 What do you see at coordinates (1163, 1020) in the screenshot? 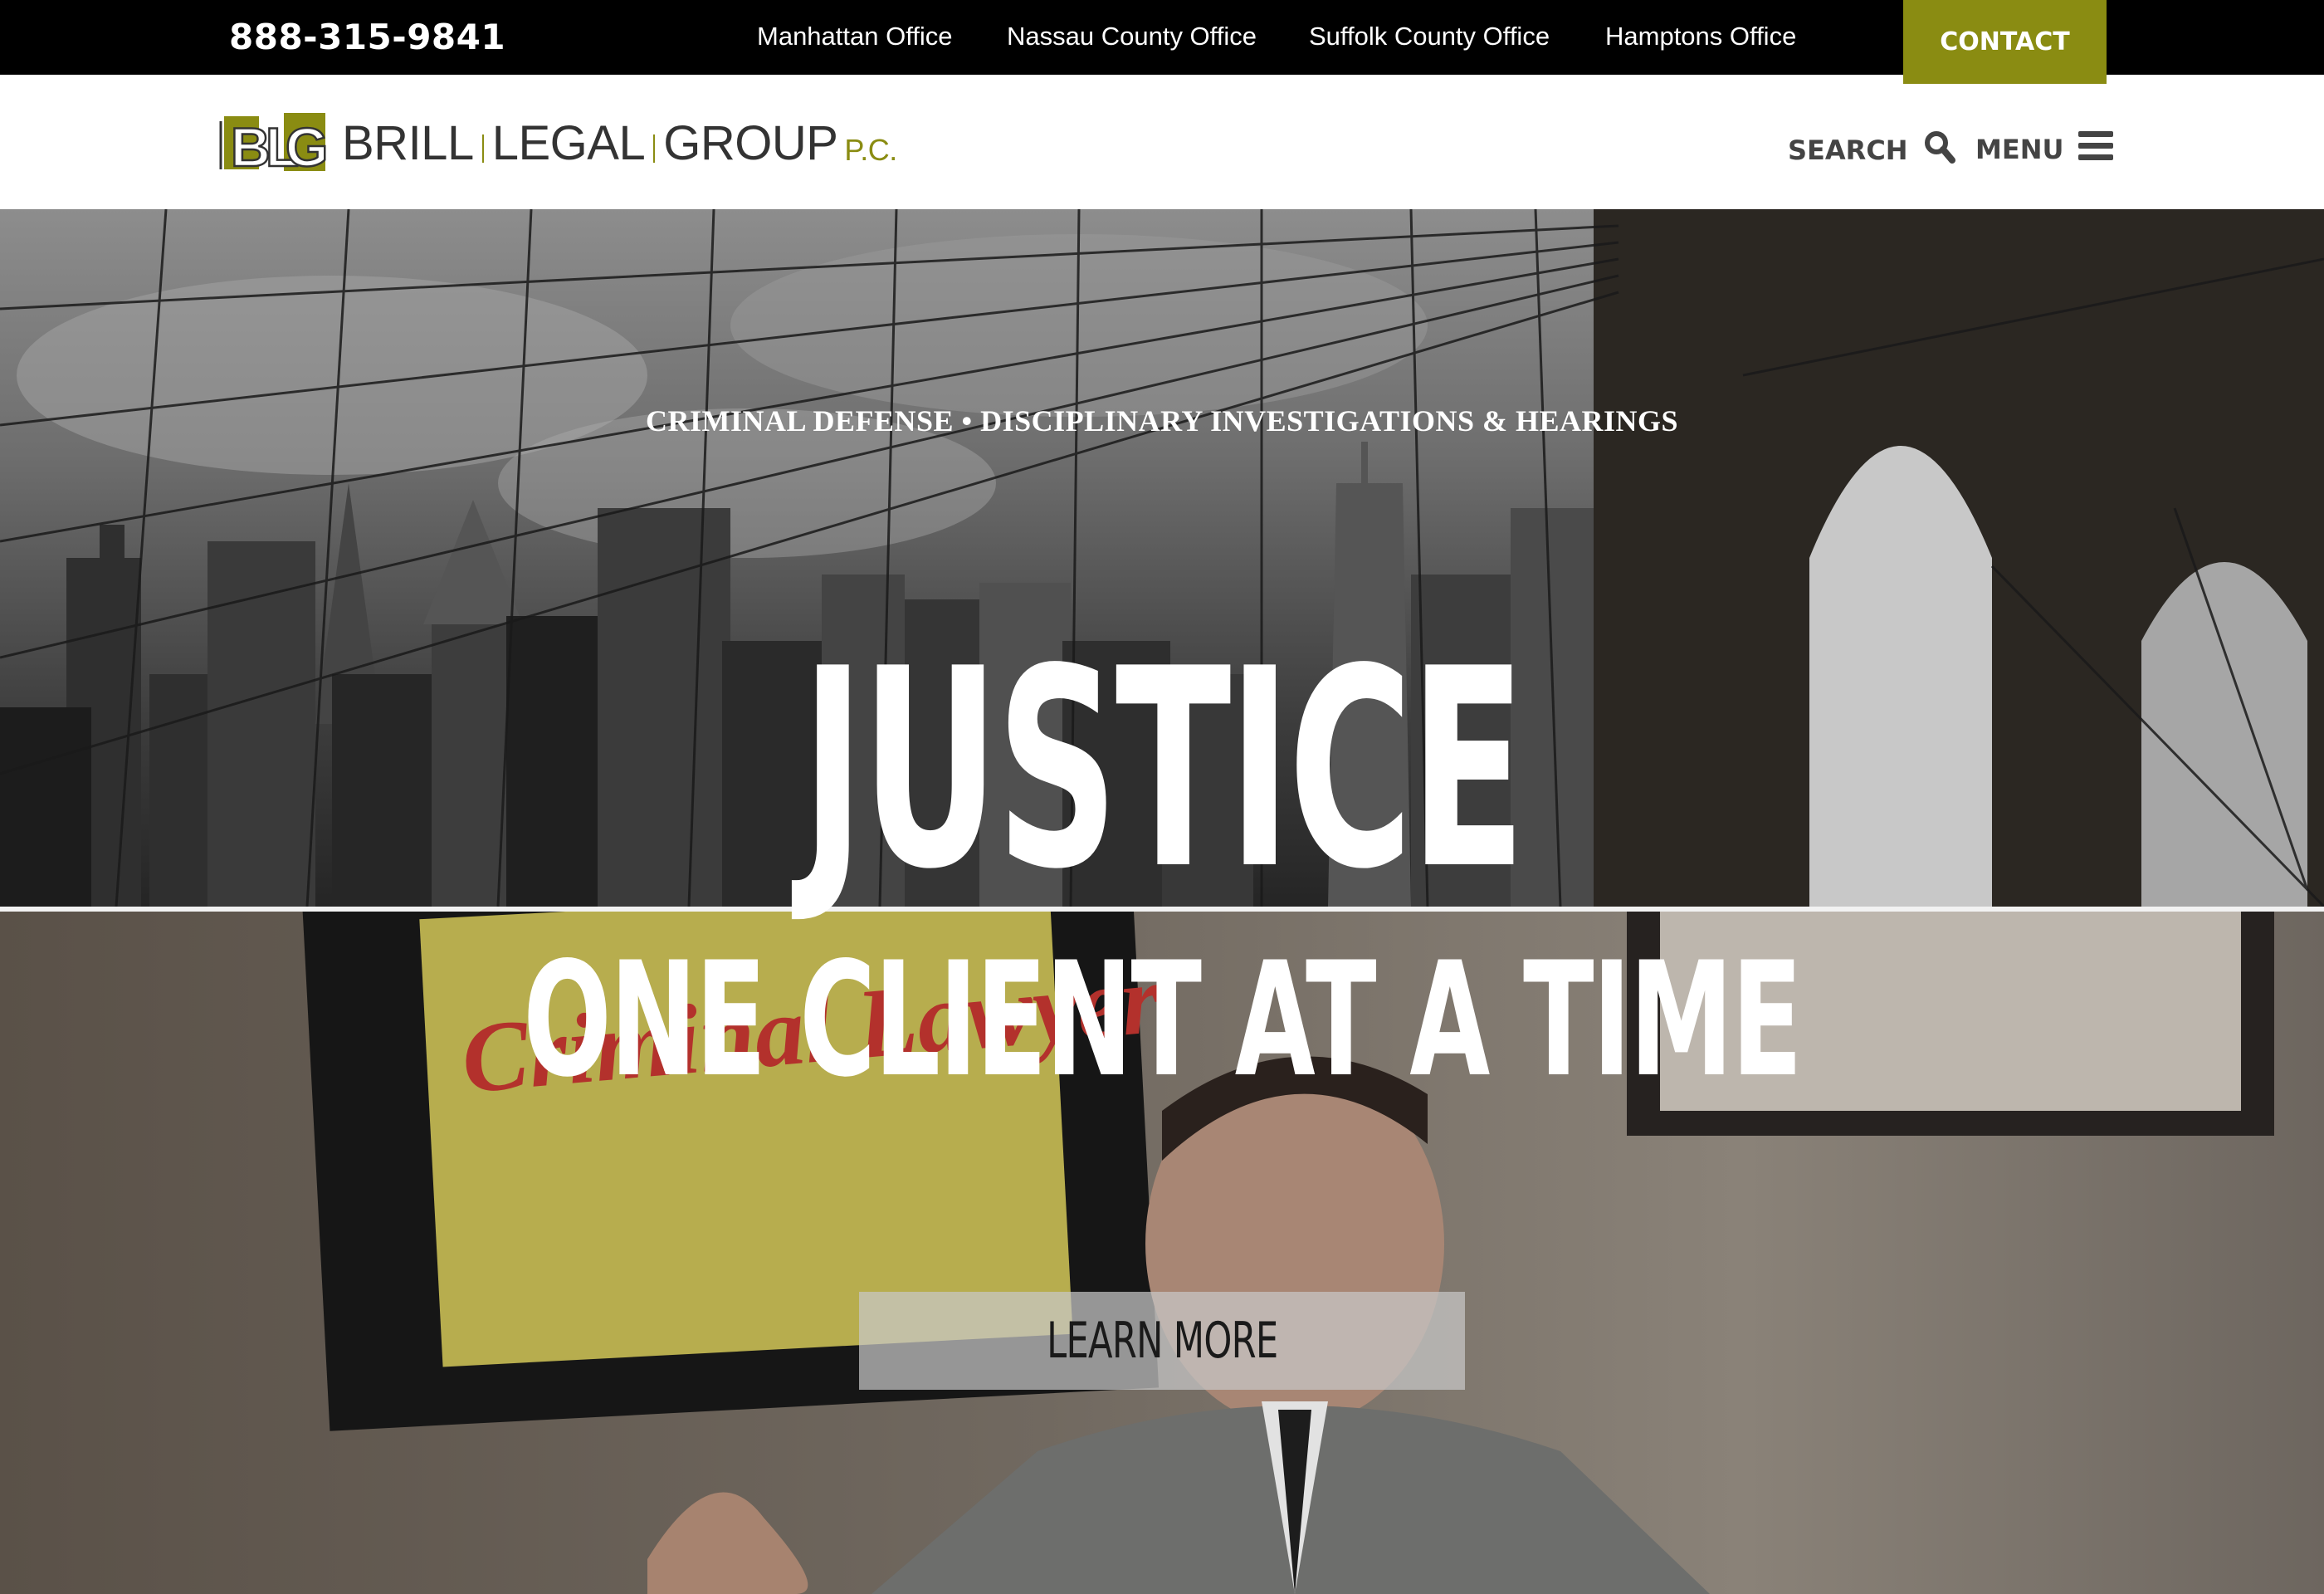
I see `hero-subheadline: ONE CLIENT AT A TIME` at bounding box center [1163, 1020].